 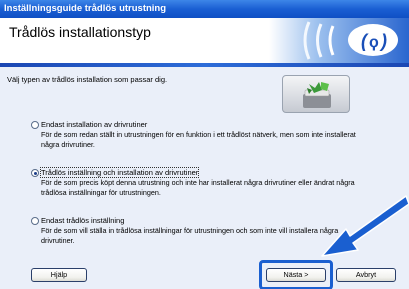 What do you see at coordinates (204, 9) in the screenshot?
I see `title-bar: Inställningsguide trådlös utrustning` at bounding box center [204, 9].